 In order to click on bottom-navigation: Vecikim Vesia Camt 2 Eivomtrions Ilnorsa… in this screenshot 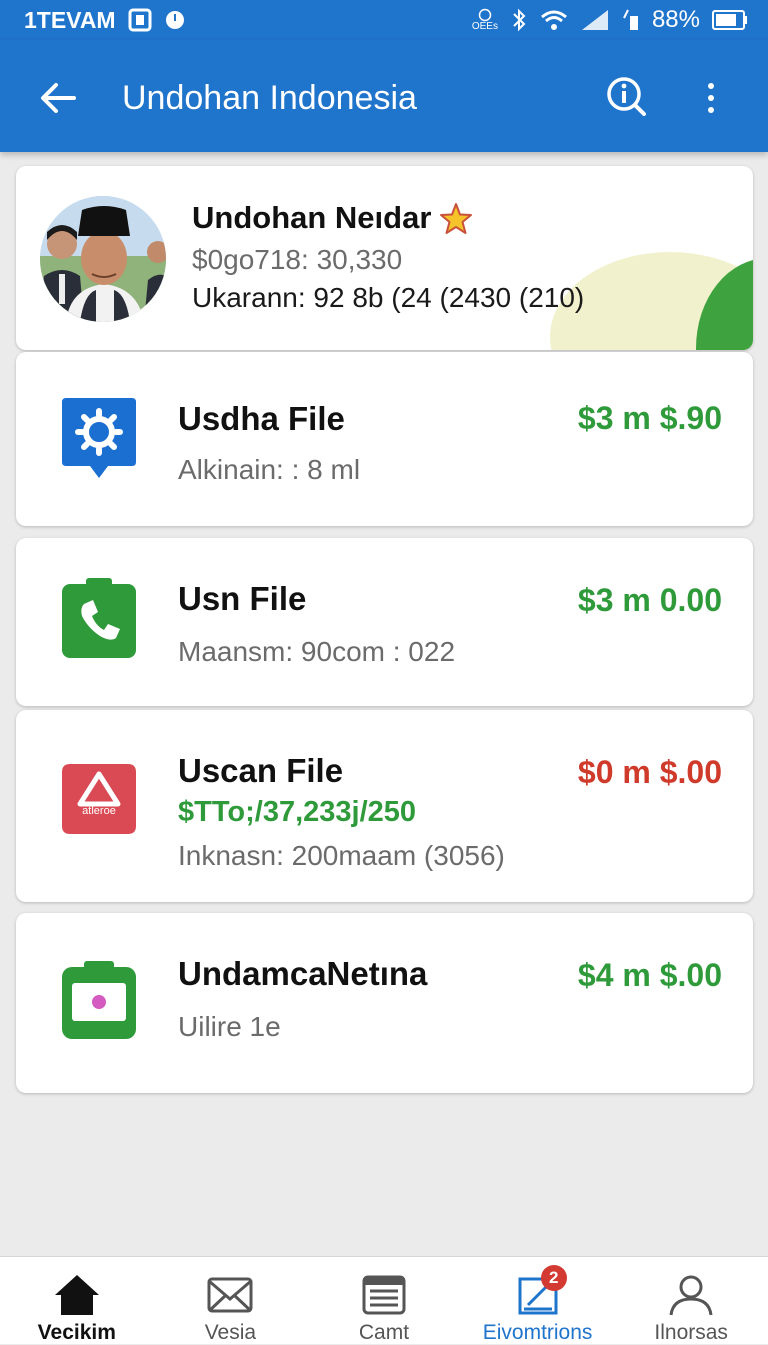, I will do `click(384, 1300)`.